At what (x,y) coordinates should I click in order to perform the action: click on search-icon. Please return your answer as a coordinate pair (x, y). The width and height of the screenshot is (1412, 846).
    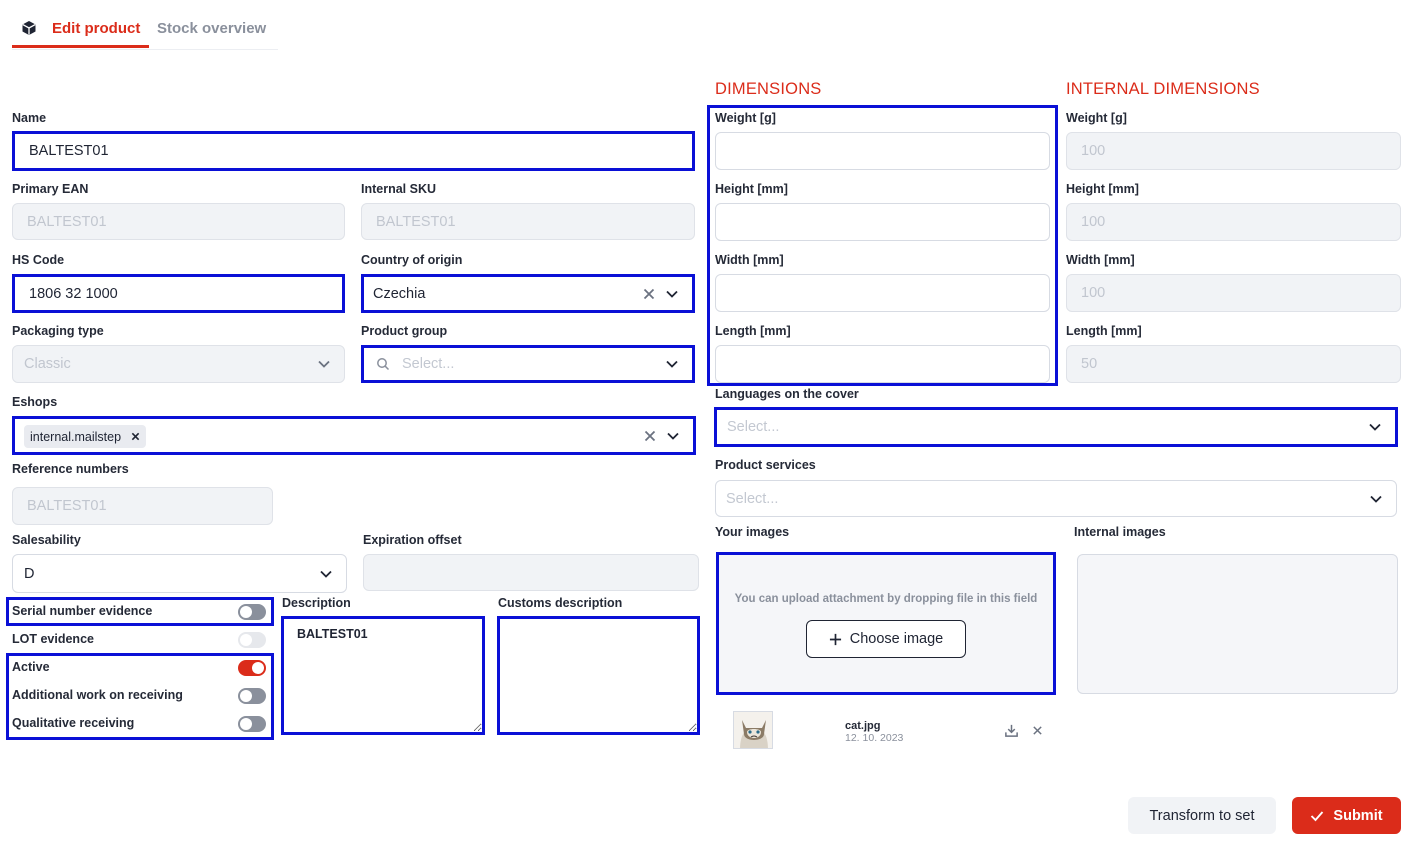
    Looking at the image, I should click on (383, 364).